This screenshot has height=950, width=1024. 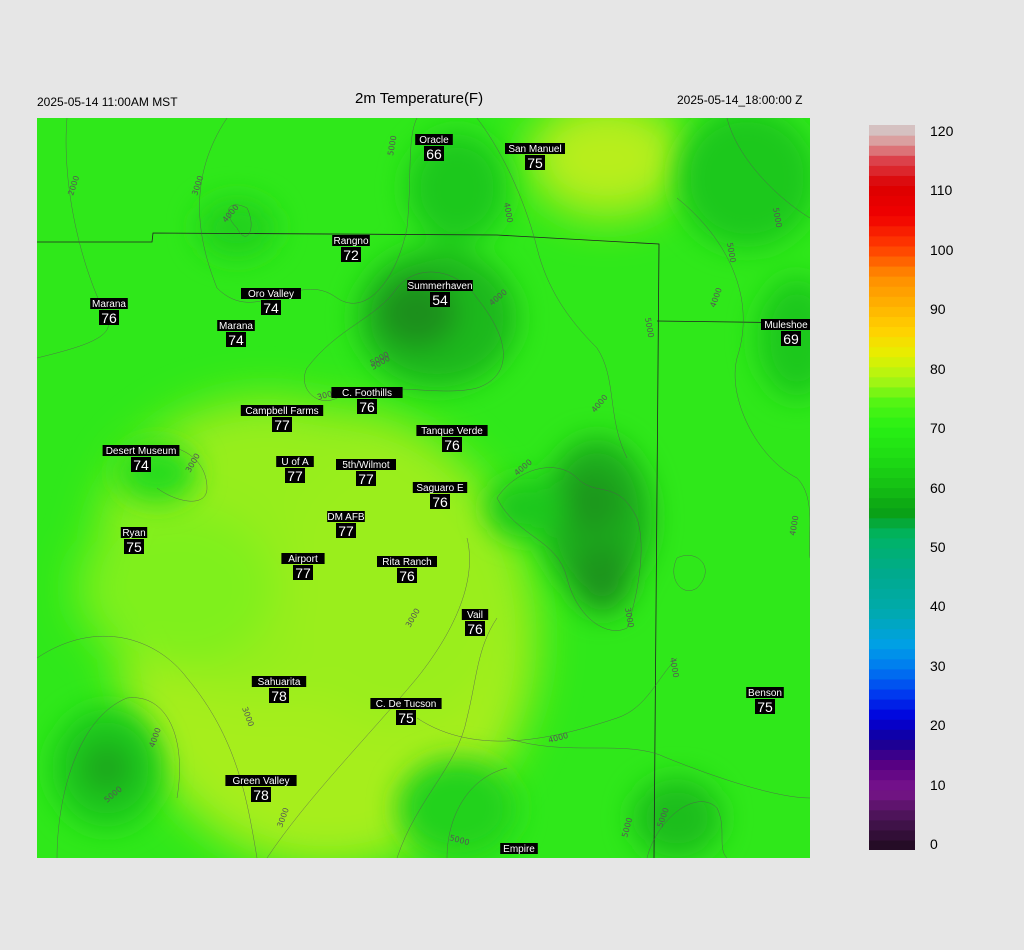 What do you see at coordinates (787, 325) in the screenshot?
I see `station-name: Muleshoe R` at bounding box center [787, 325].